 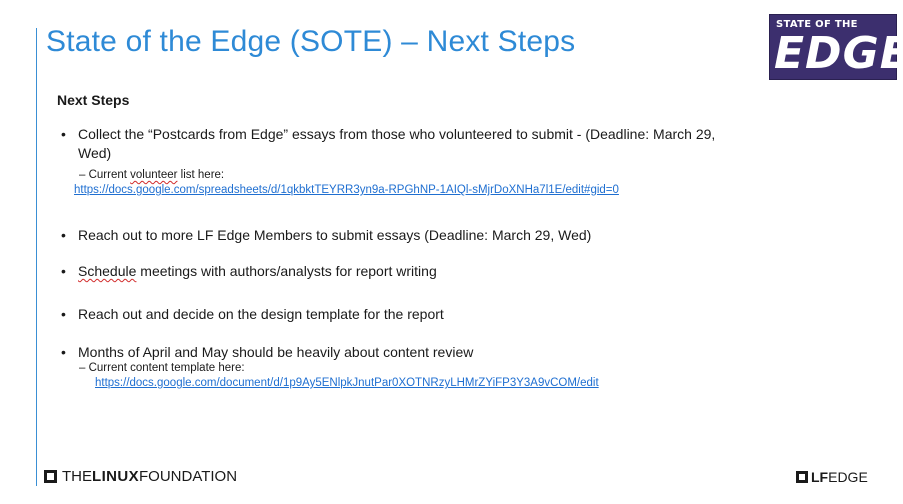 I want to click on bullet-5-subitem: – Current content template here:, so click(x=162, y=368).